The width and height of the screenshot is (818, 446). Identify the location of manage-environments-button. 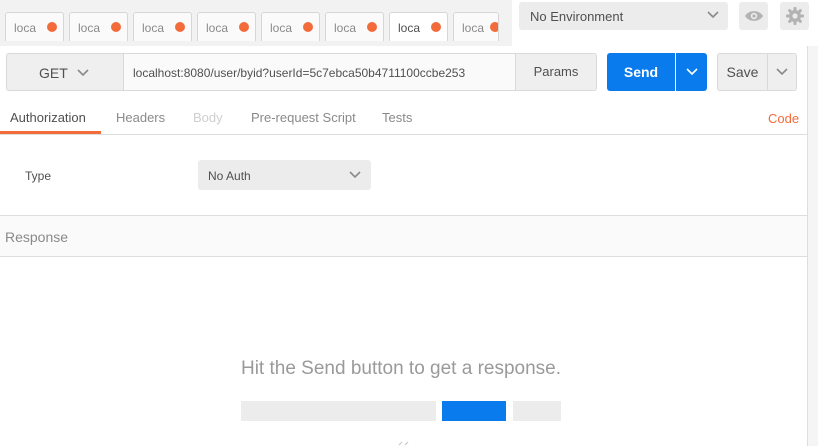
(794, 16).